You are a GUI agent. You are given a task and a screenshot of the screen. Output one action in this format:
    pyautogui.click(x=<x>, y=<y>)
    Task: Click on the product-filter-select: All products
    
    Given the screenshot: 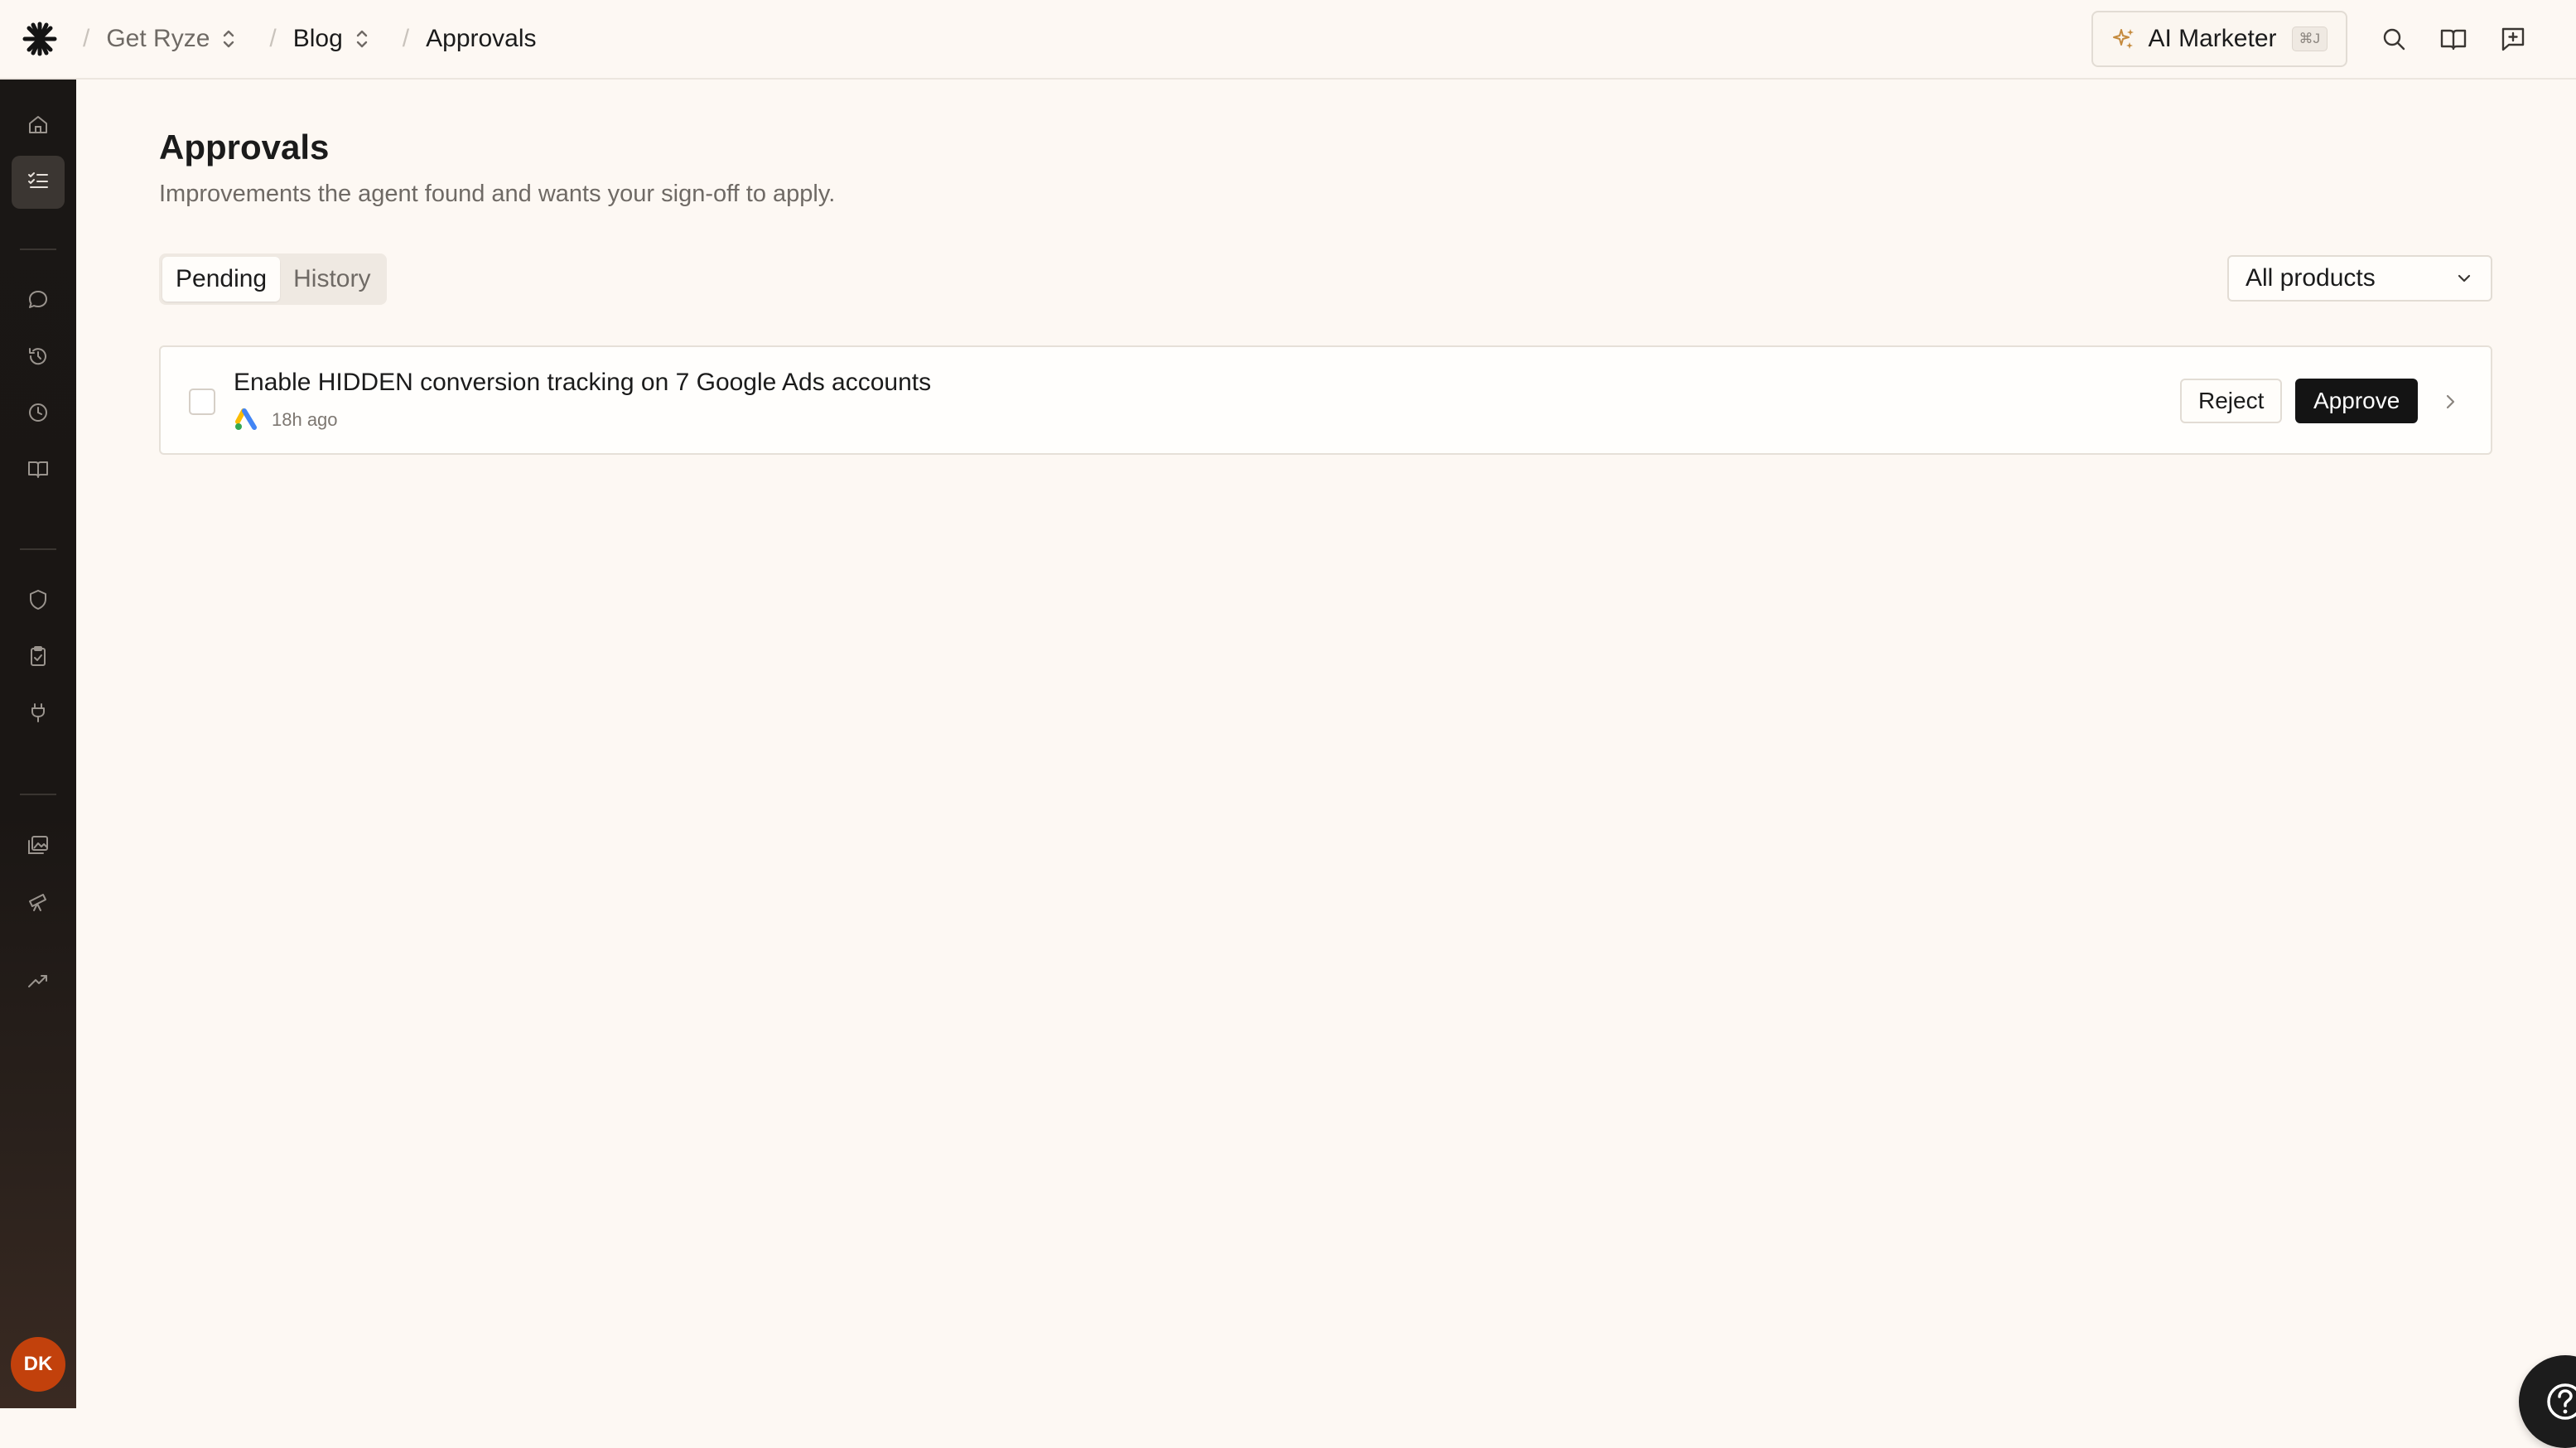 What is the action you would take?
    pyautogui.click(x=2359, y=278)
    